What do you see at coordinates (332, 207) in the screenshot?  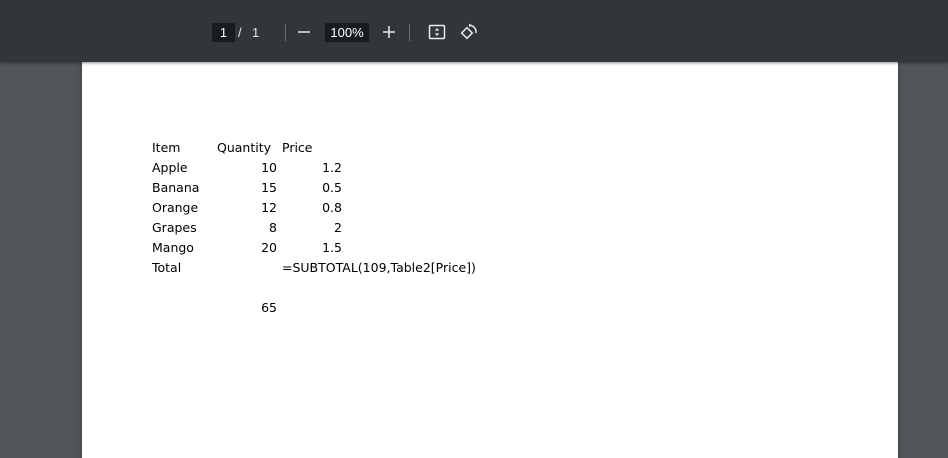 I see `price-cell: 0.8` at bounding box center [332, 207].